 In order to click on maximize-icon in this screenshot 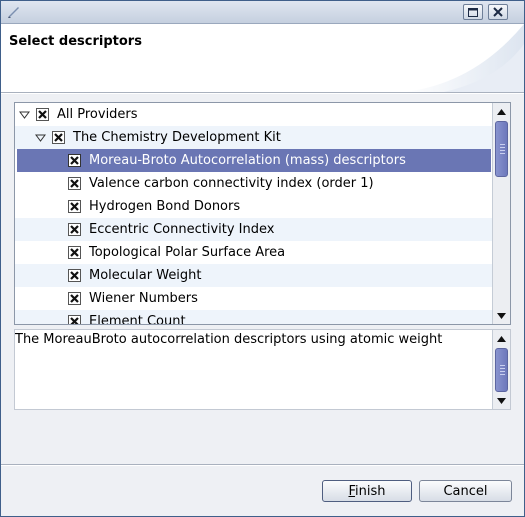, I will do `click(473, 12)`.